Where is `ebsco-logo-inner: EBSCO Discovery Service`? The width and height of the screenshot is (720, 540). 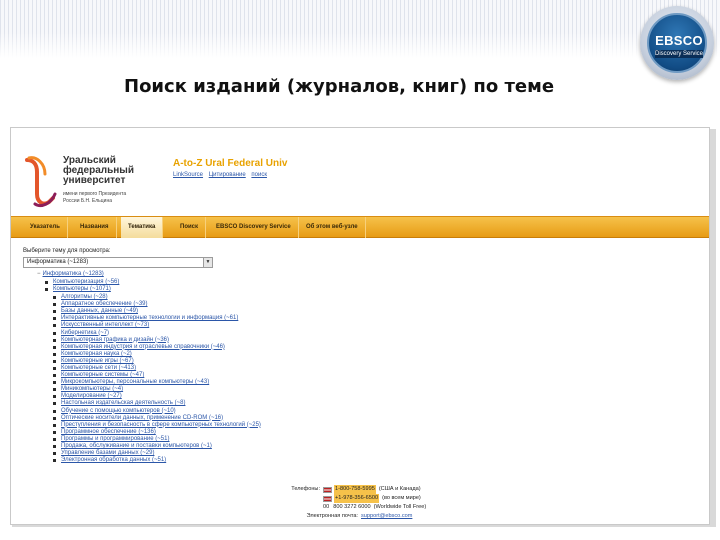
ebsco-logo-inner: EBSCO Discovery Service is located at coordinates (677, 43).